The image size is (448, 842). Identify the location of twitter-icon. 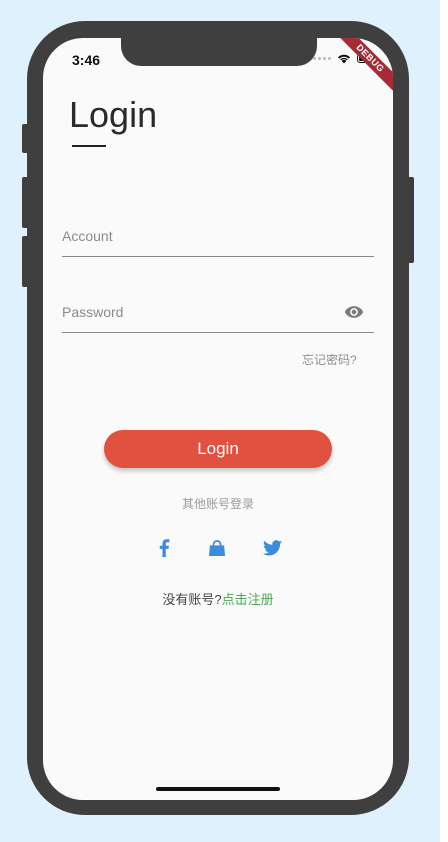
(272, 548).